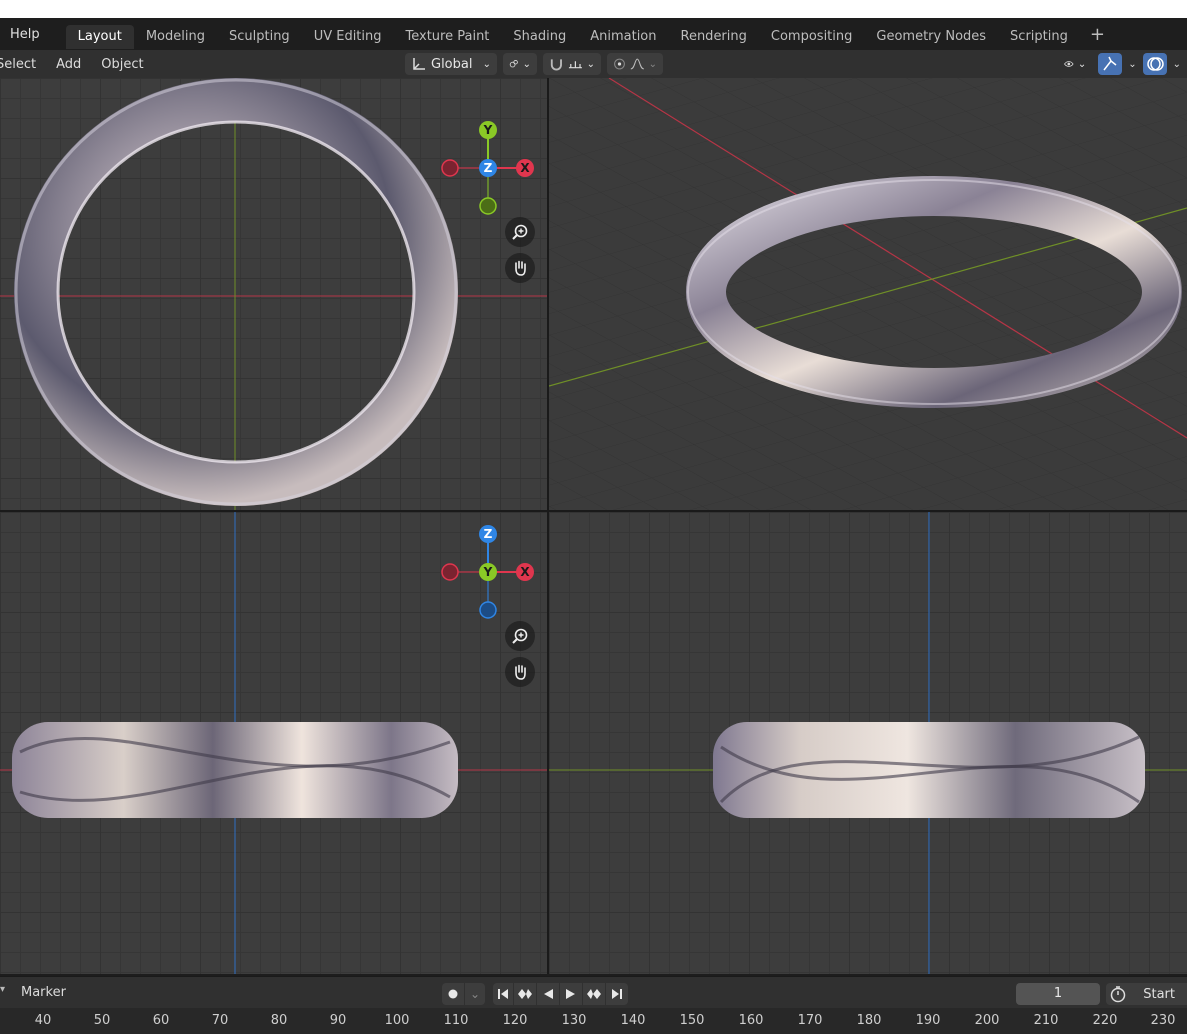  I want to click on navigation-gizmo-front: Z X Y, so click(490, 572).